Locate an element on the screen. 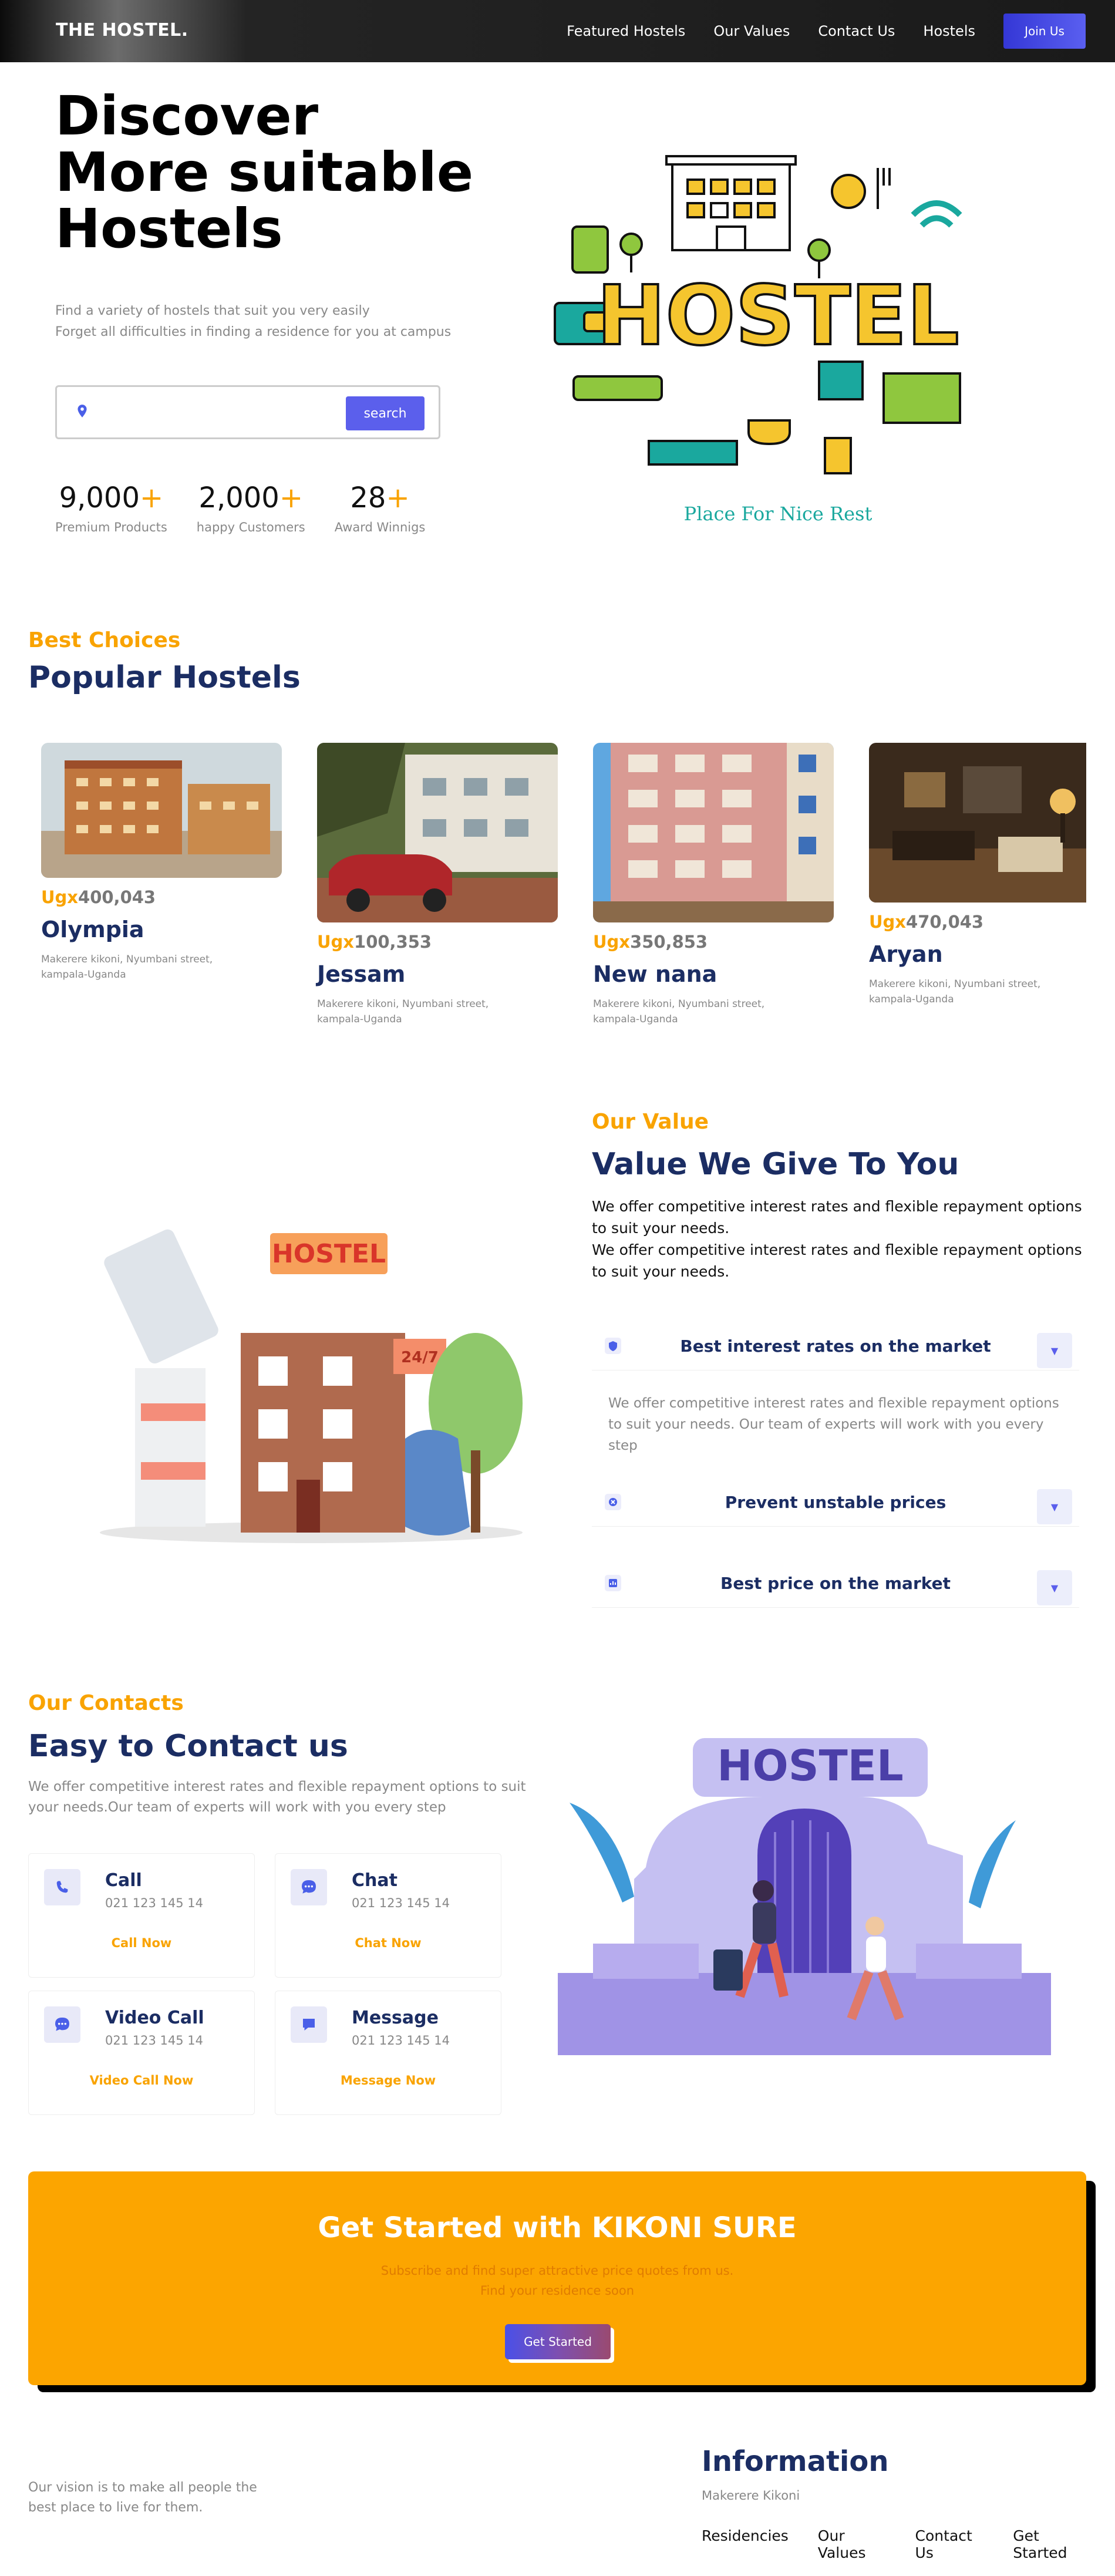 The image size is (1115, 2576). accordion-title: Best price on the market is located at coordinates (835, 1584).